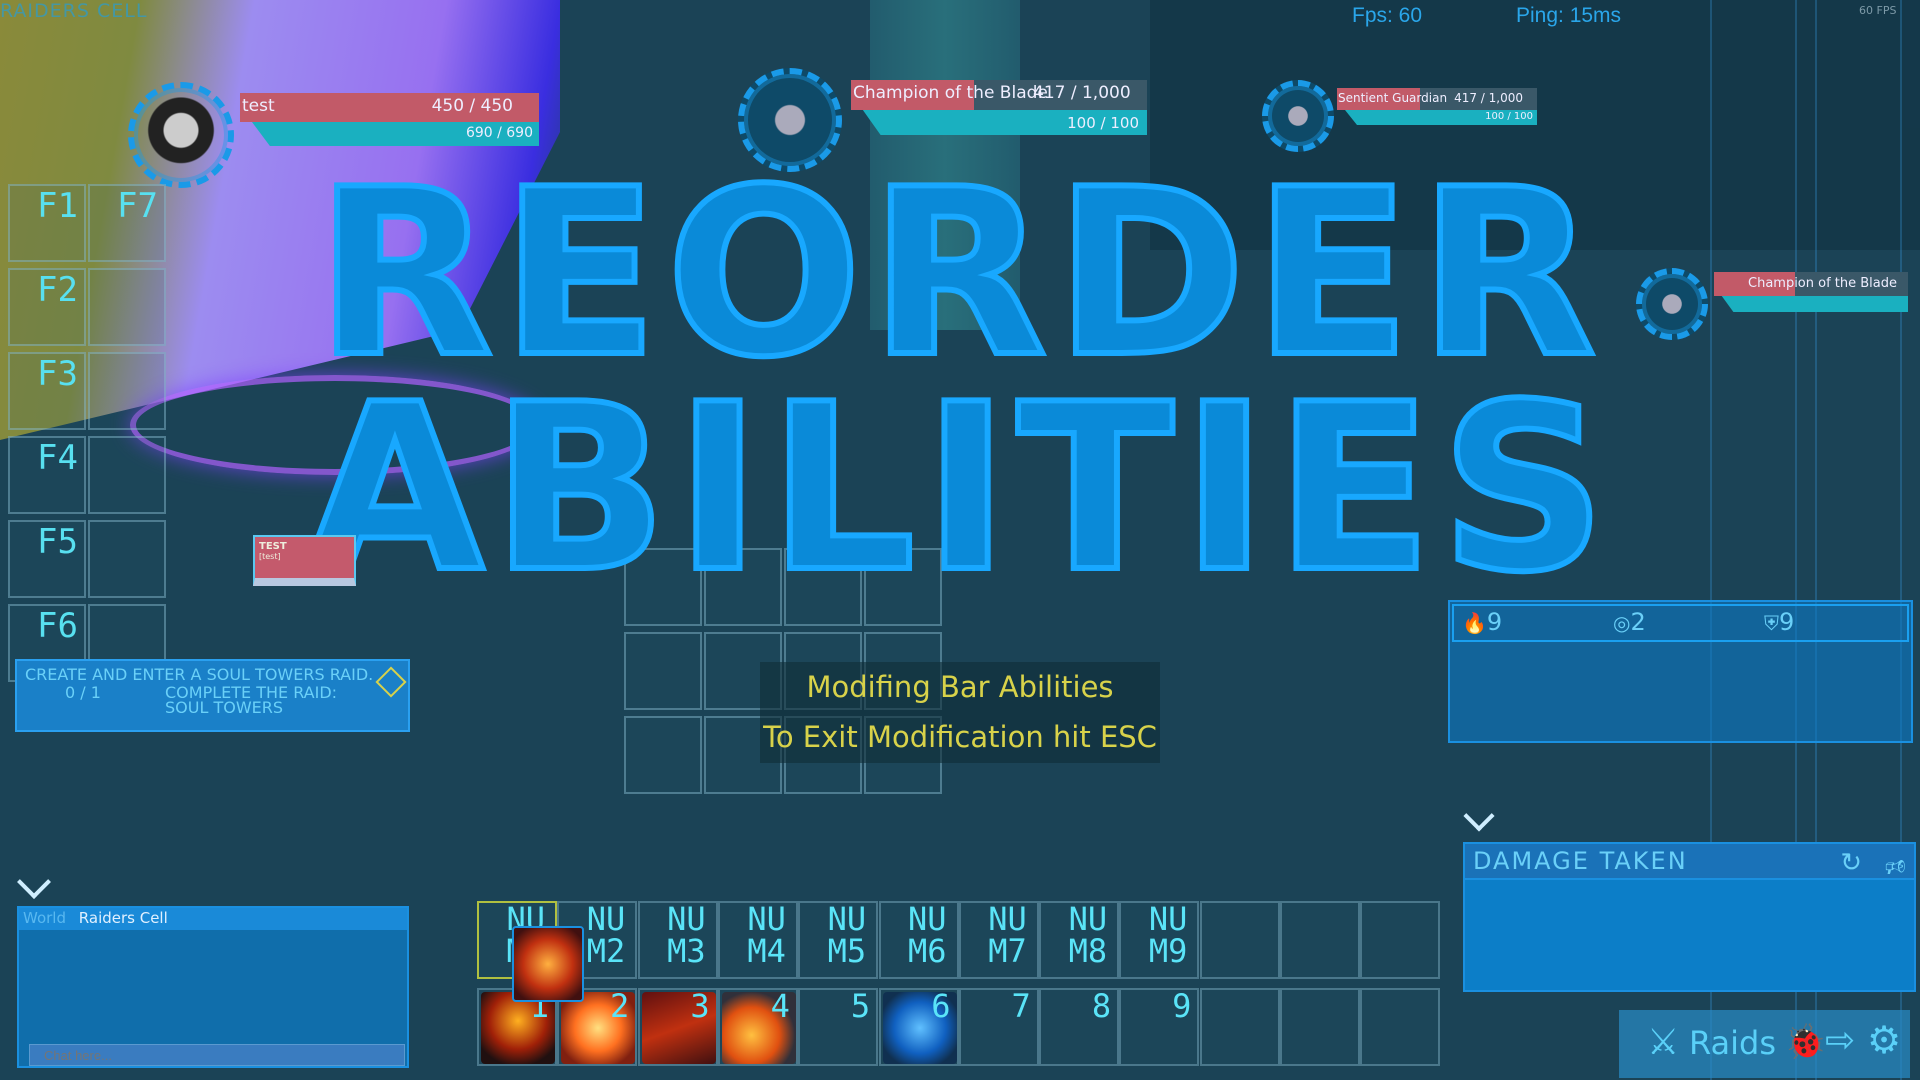 The height and width of the screenshot is (1080, 1920). Describe the element at coordinates (1509, 116) in the screenshot. I see `party-mana-text: 100 / 100` at that location.